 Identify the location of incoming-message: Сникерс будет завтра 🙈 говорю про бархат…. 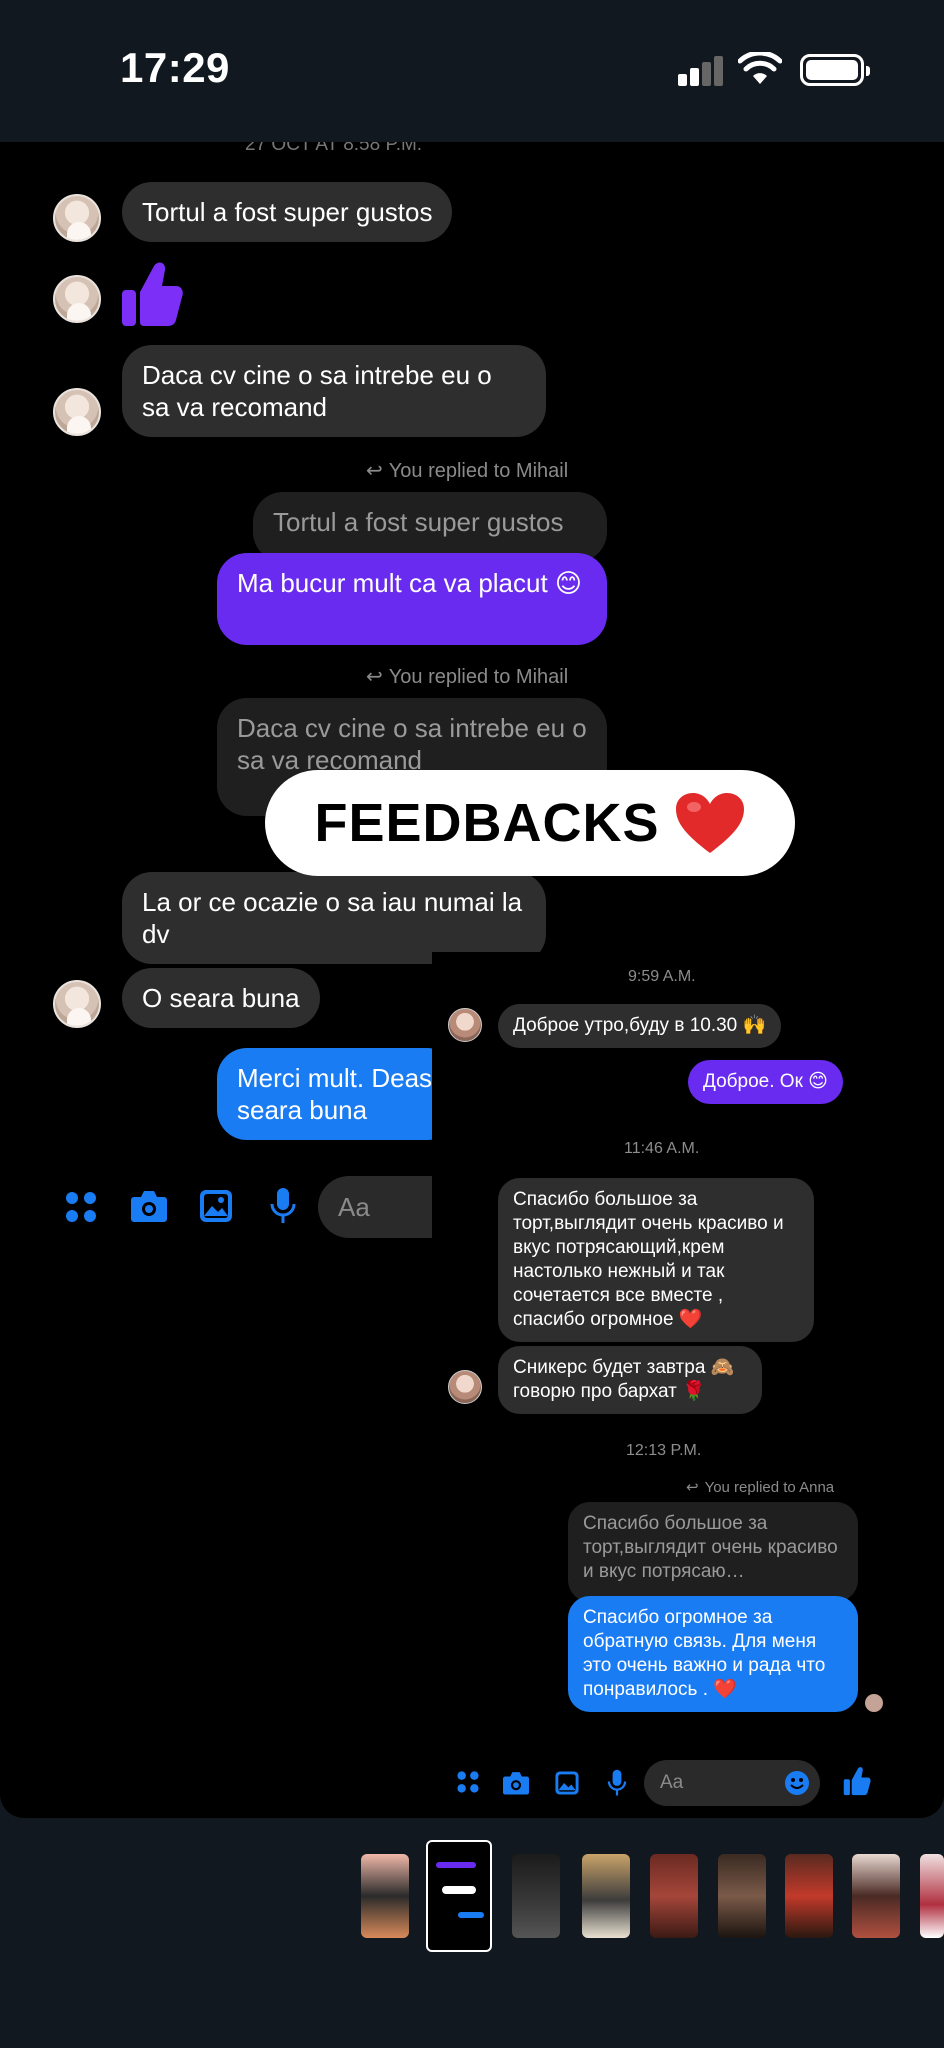
(630, 1380).